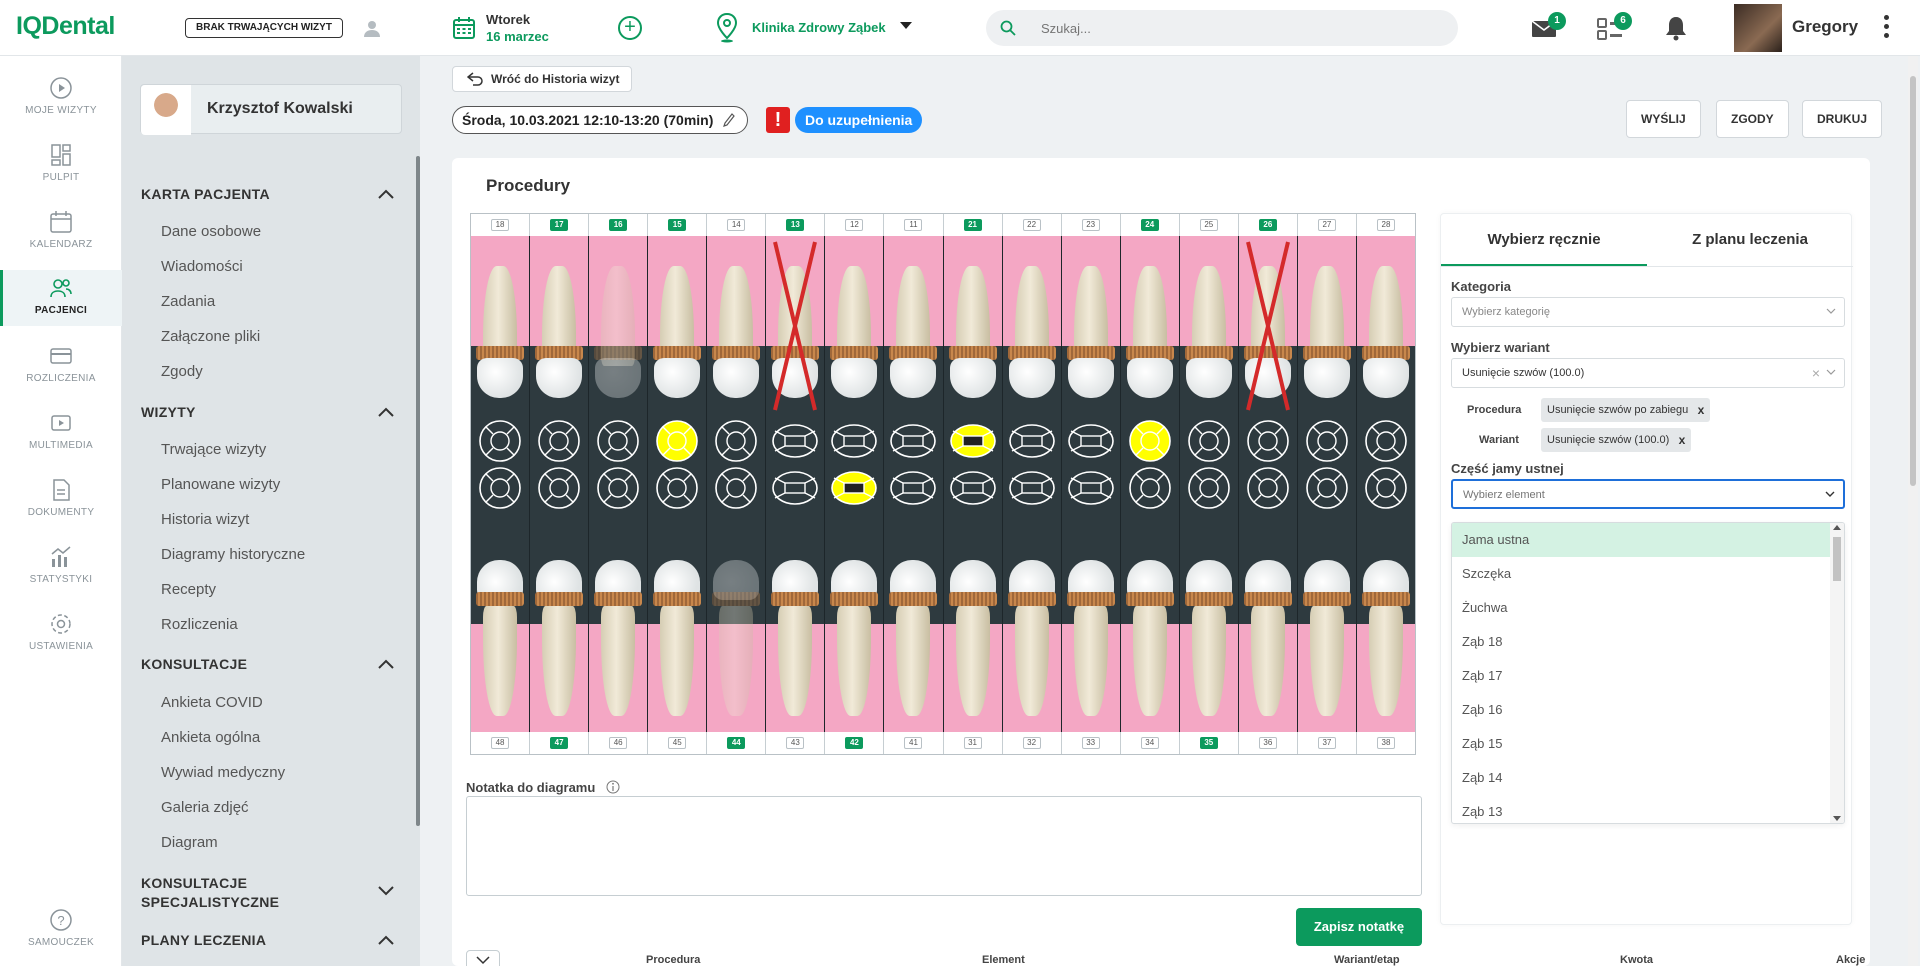 The height and width of the screenshot is (966, 1920). Describe the element at coordinates (61, 573) in the screenshot. I see `nav-statistics: STATYSTYKI` at that location.